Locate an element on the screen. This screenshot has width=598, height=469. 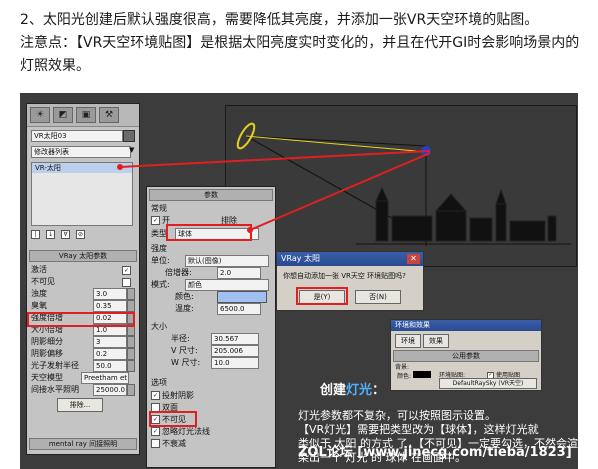
size-group-label: 大小 is located at coordinates (159, 326).